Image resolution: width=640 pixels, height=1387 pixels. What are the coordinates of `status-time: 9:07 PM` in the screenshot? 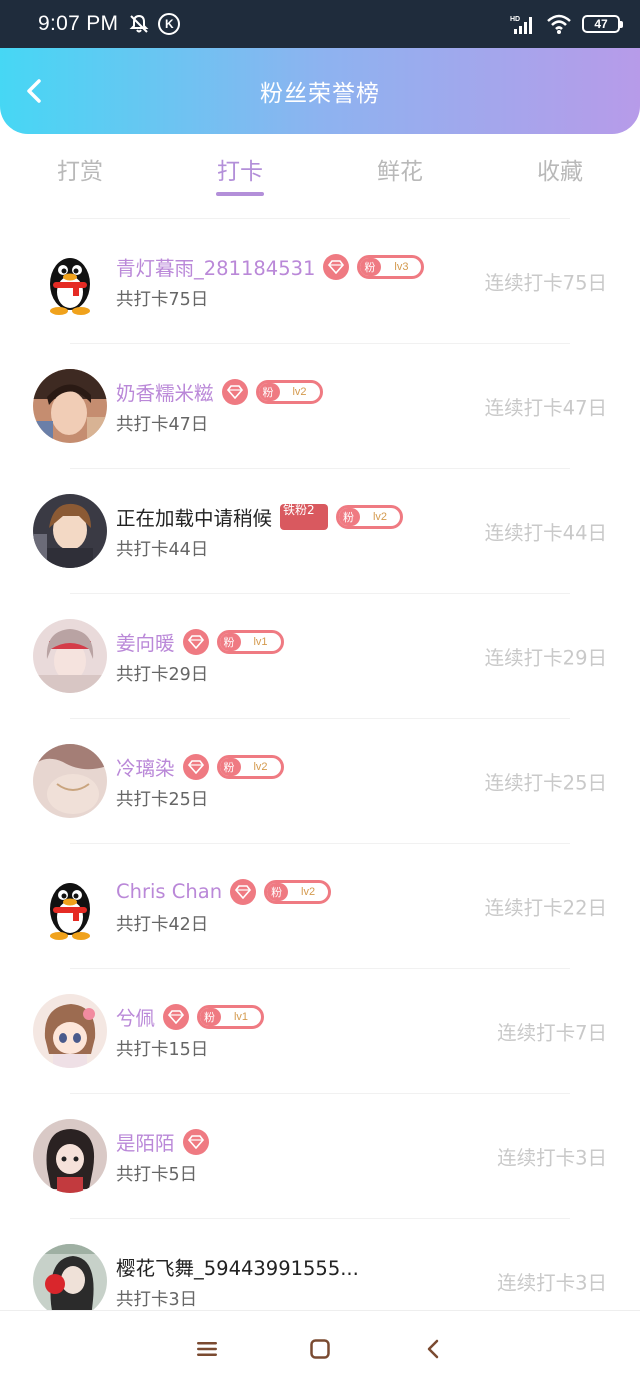 It's located at (78, 23).